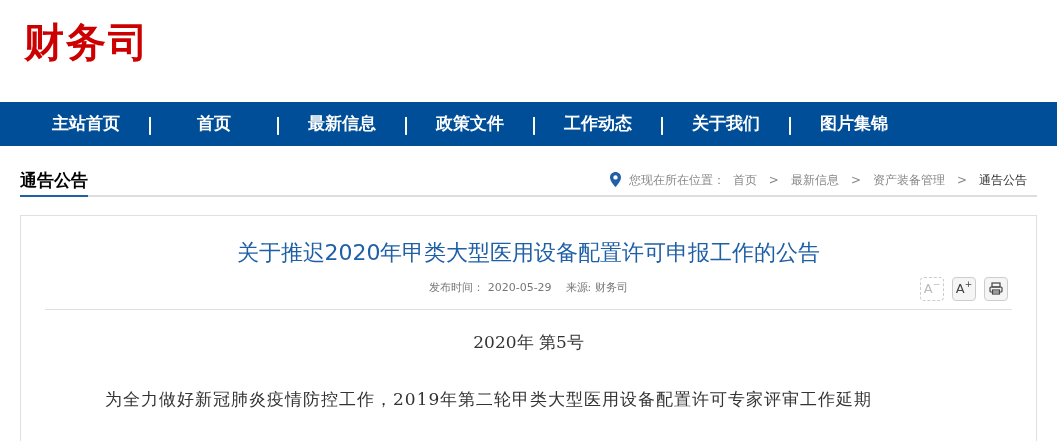  What do you see at coordinates (528, 342) in the screenshot?
I see `document-number: 2020年 第5号` at bounding box center [528, 342].